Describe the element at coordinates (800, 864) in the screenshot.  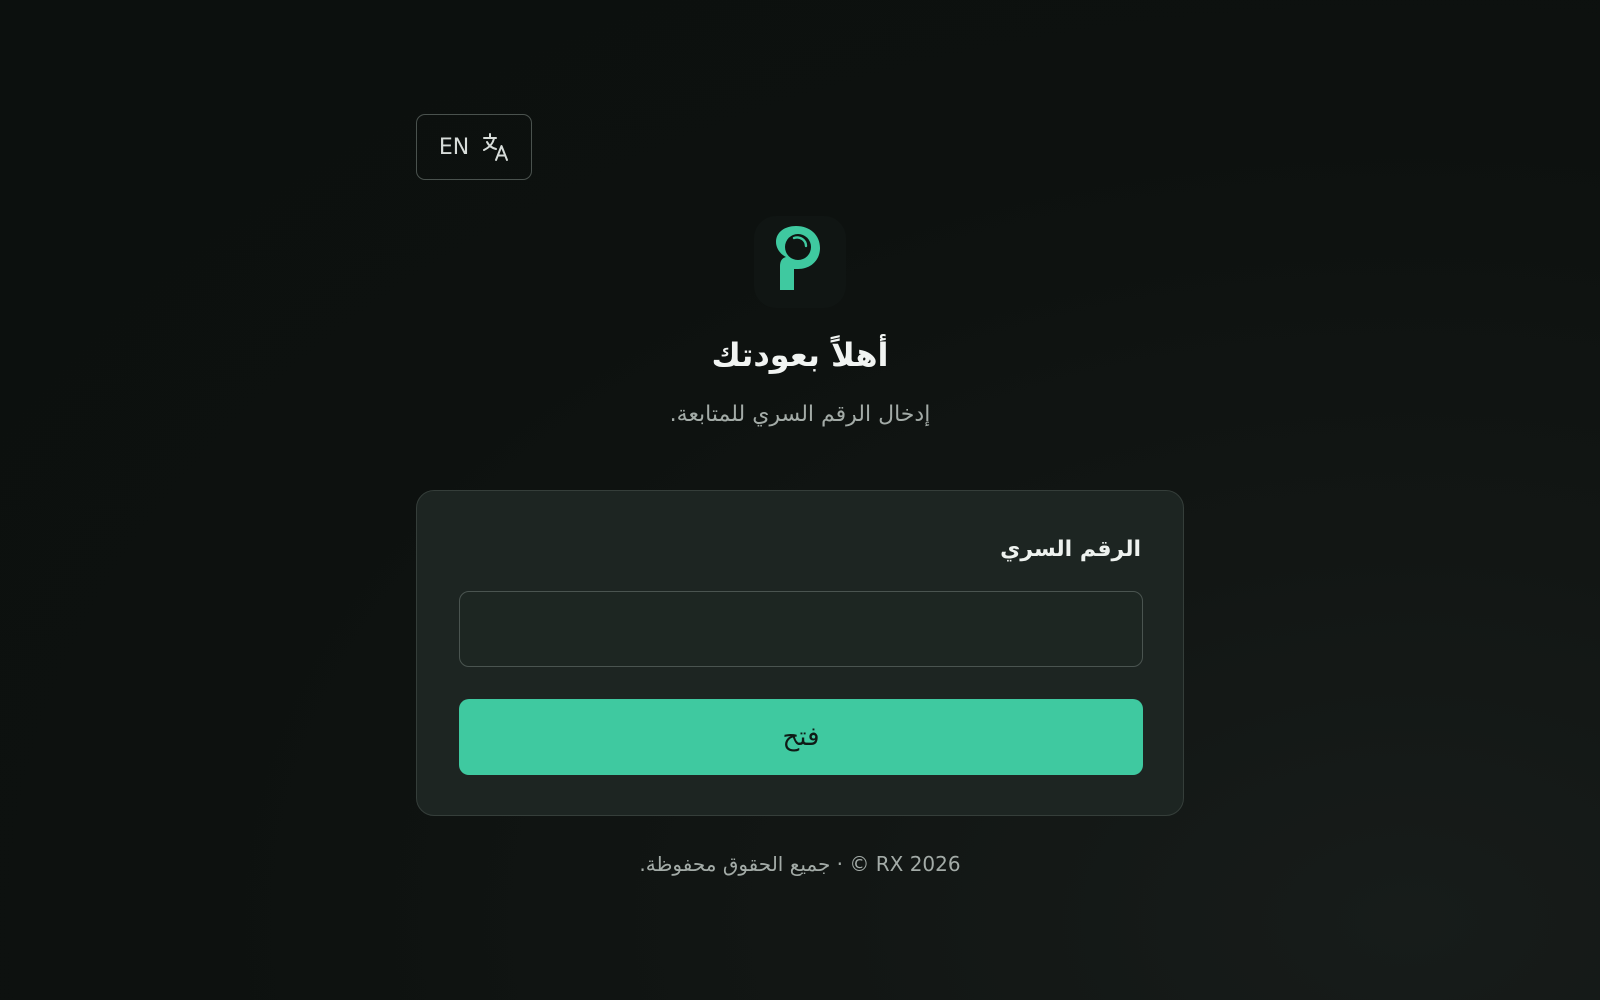
I see `footer-copyright: RX 2026 © · جميع الحقوق محفوظة.` at that location.